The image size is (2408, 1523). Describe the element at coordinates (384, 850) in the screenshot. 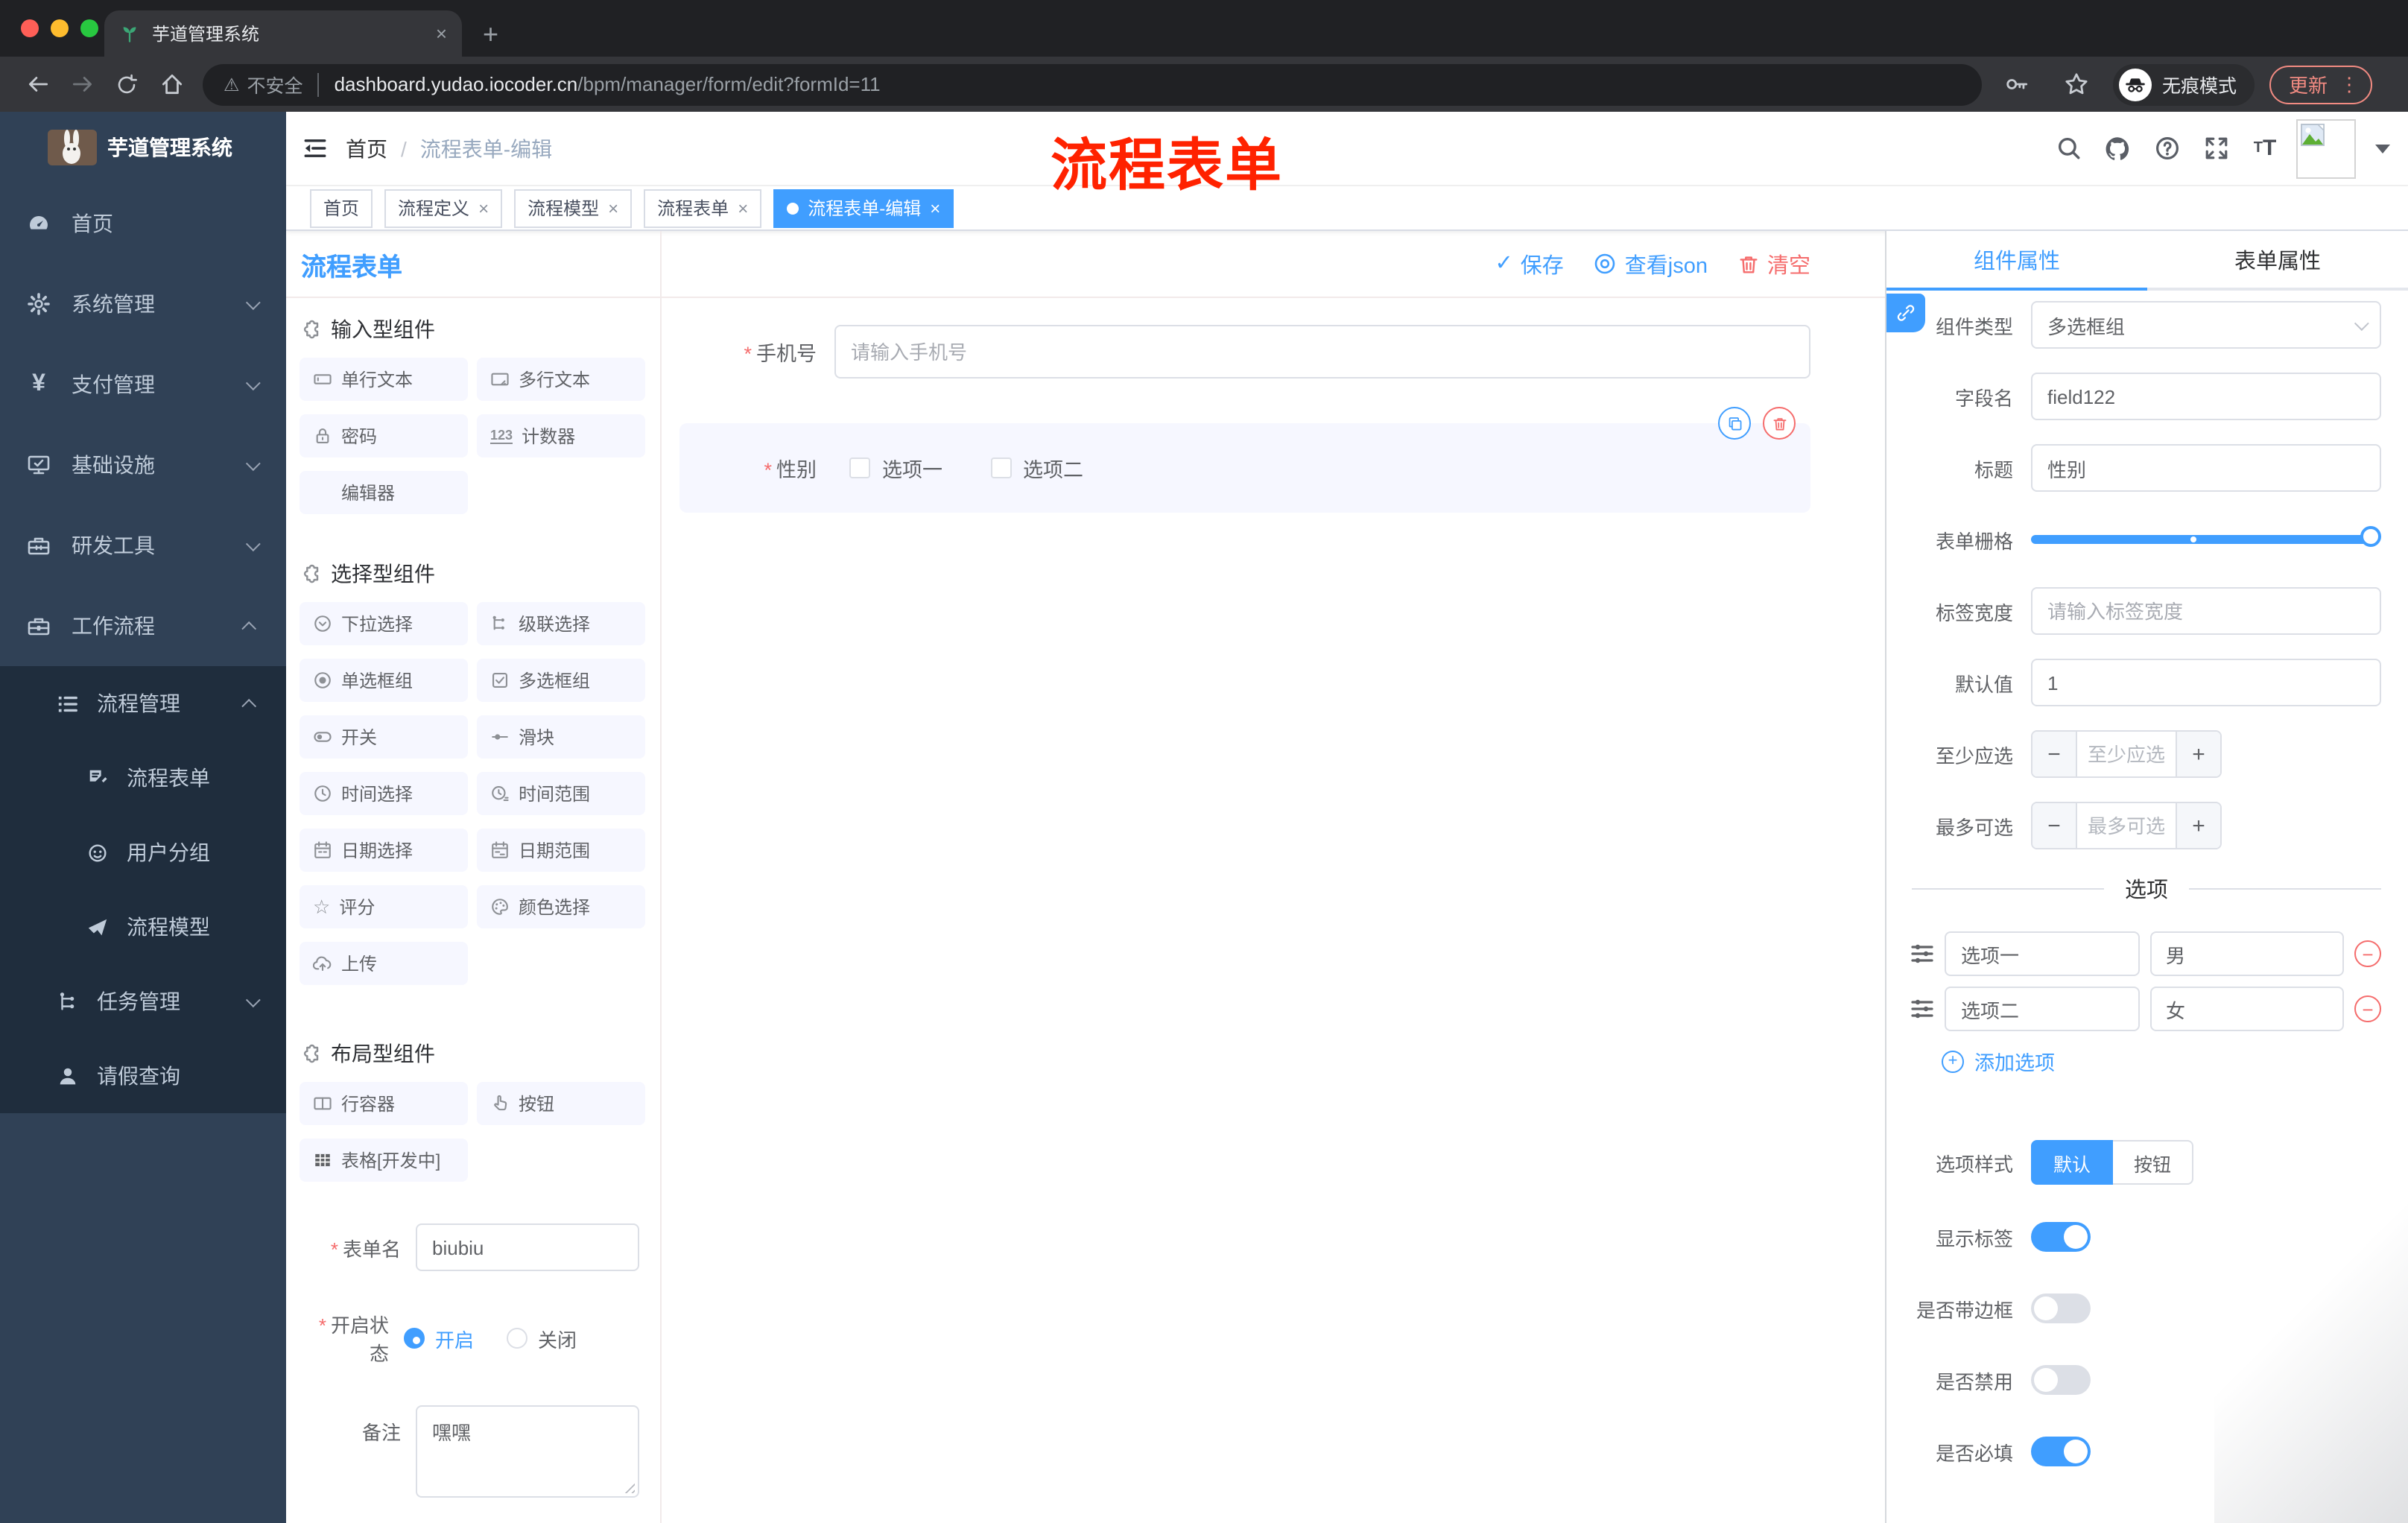

I see `palette-item-date-picker: 日期选择` at that location.